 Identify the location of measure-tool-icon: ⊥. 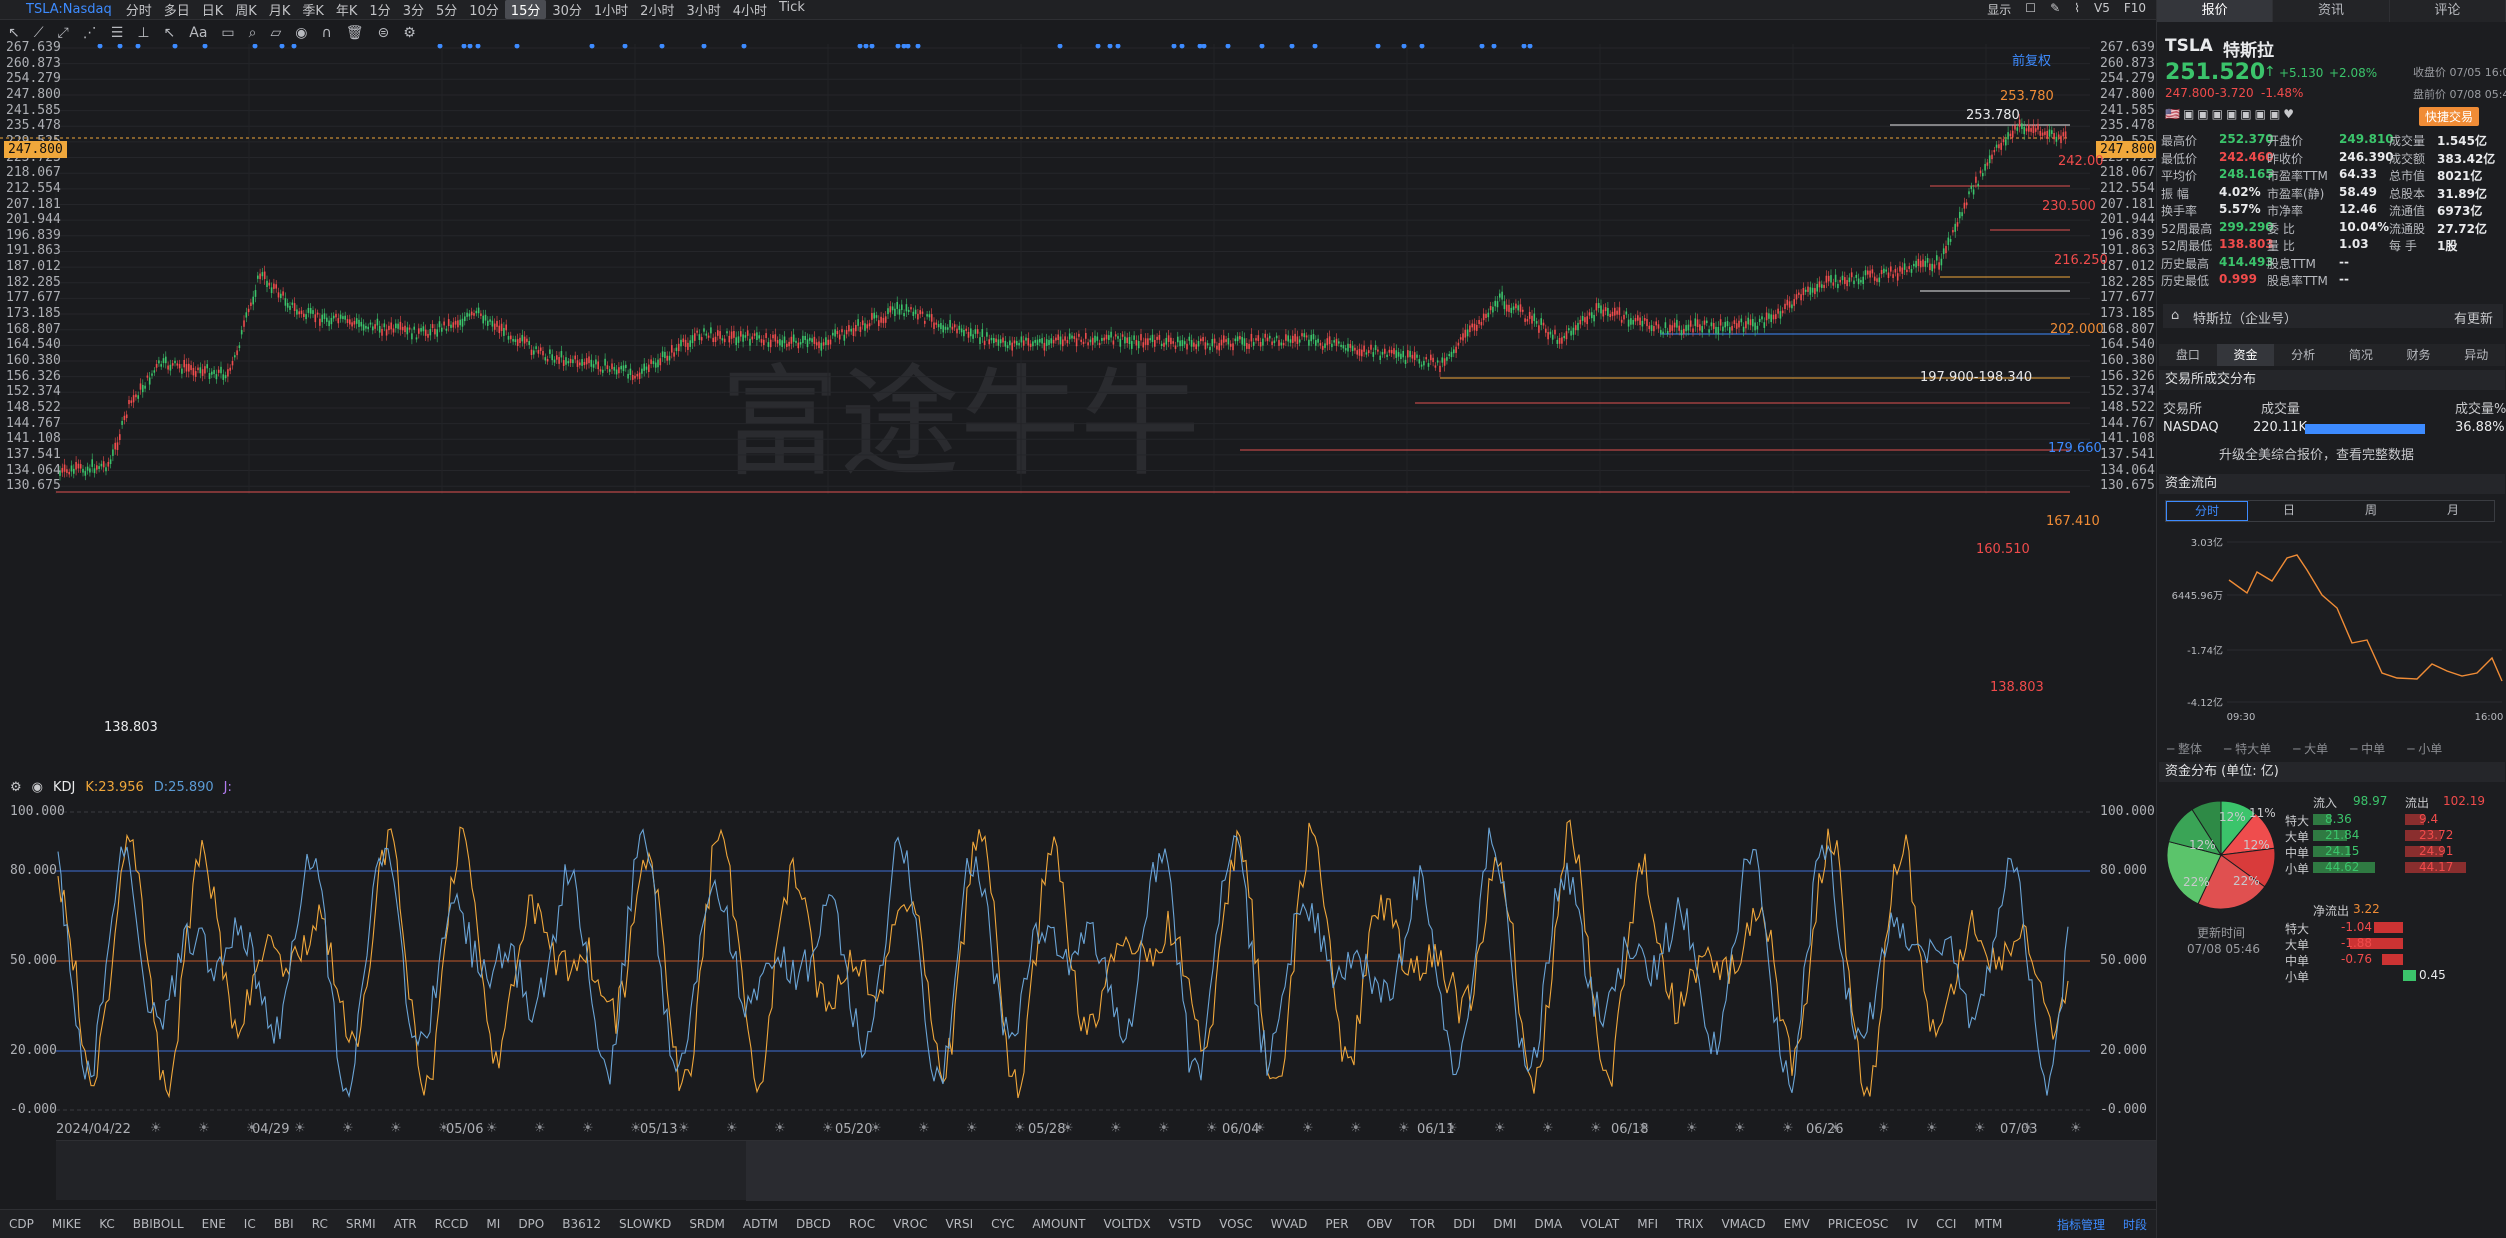
(143, 33).